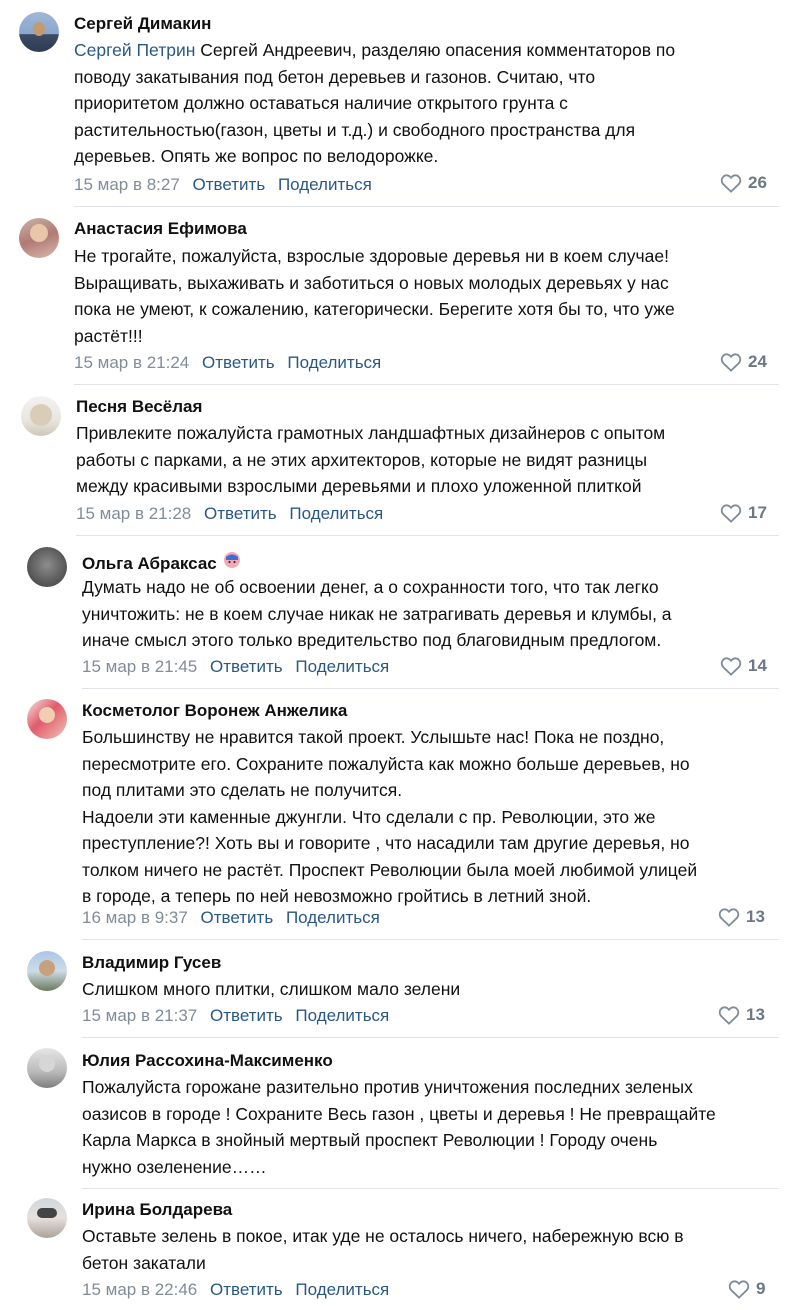 The image size is (800, 1310). I want to click on comment-meta: 15 мар в 21:37 Ответить Поделиться, so click(235, 1016).